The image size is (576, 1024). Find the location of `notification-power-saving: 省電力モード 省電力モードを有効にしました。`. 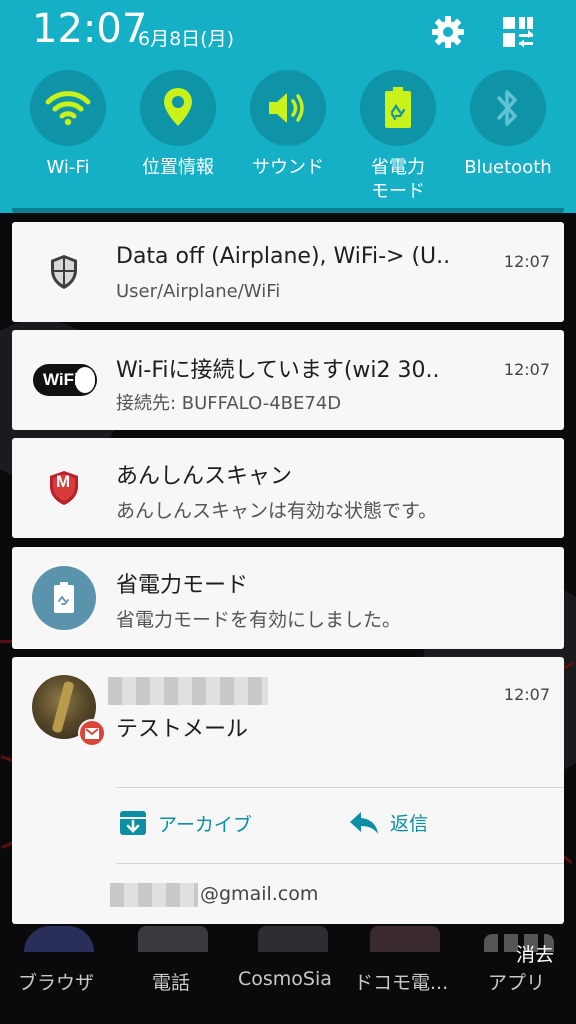

notification-power-saving: 省電力モード 省電力モードを有効にしました。 is located at coordinates (288, 598).